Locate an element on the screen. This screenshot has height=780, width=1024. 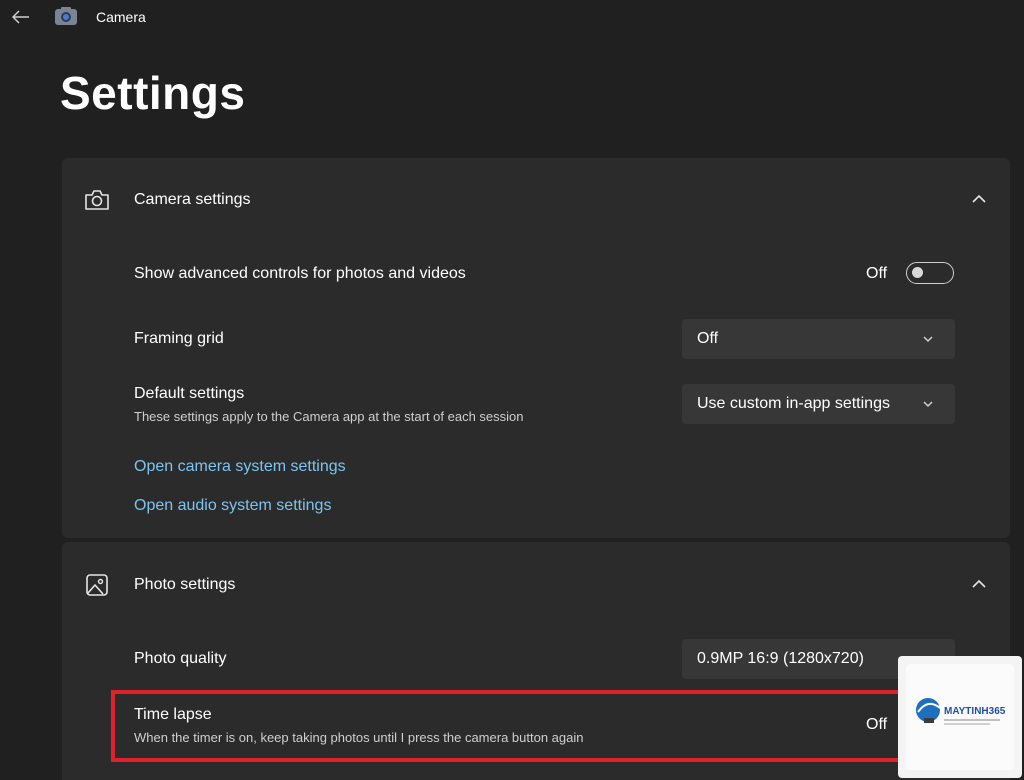
toggle-knob is located at coordinates (917, 272).